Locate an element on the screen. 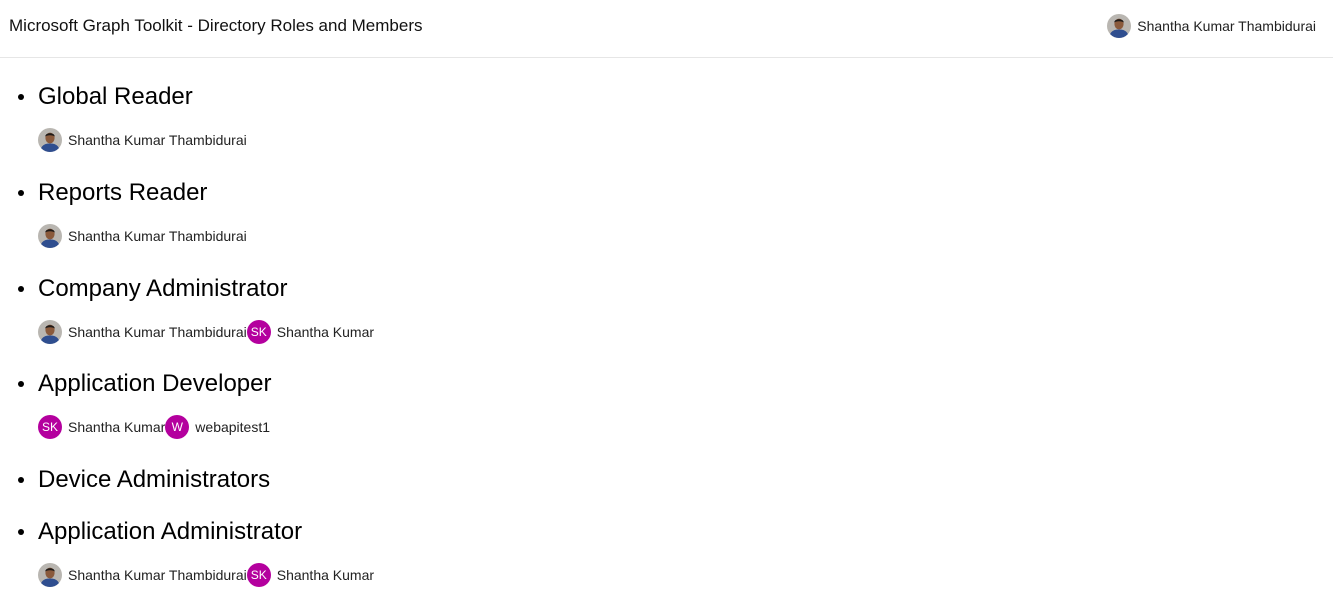  member-person-card: Wwebapitest1 is located at coordinates (217, 427).